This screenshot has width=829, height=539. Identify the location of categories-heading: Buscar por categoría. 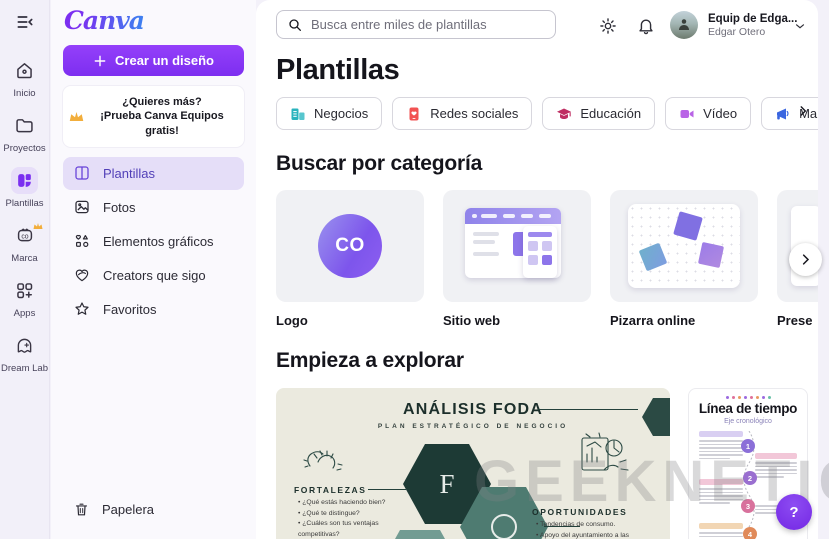
(379, 163).